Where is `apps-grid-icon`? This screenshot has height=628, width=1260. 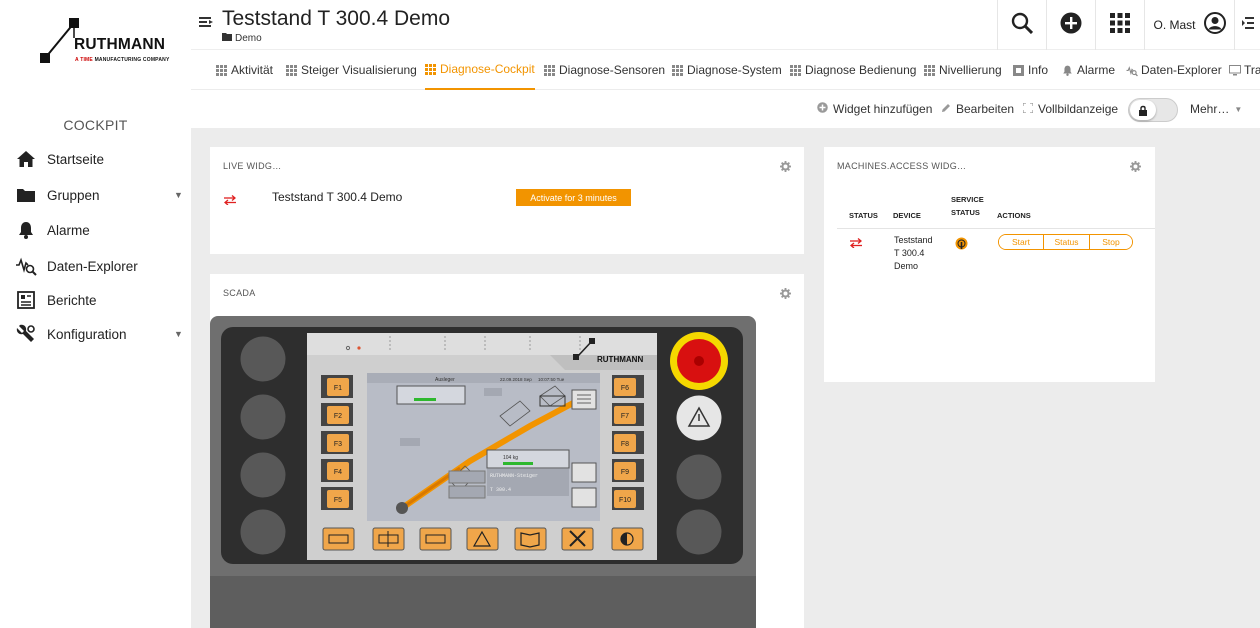 apps-grid-icon is located at coordinates (1120, 25).